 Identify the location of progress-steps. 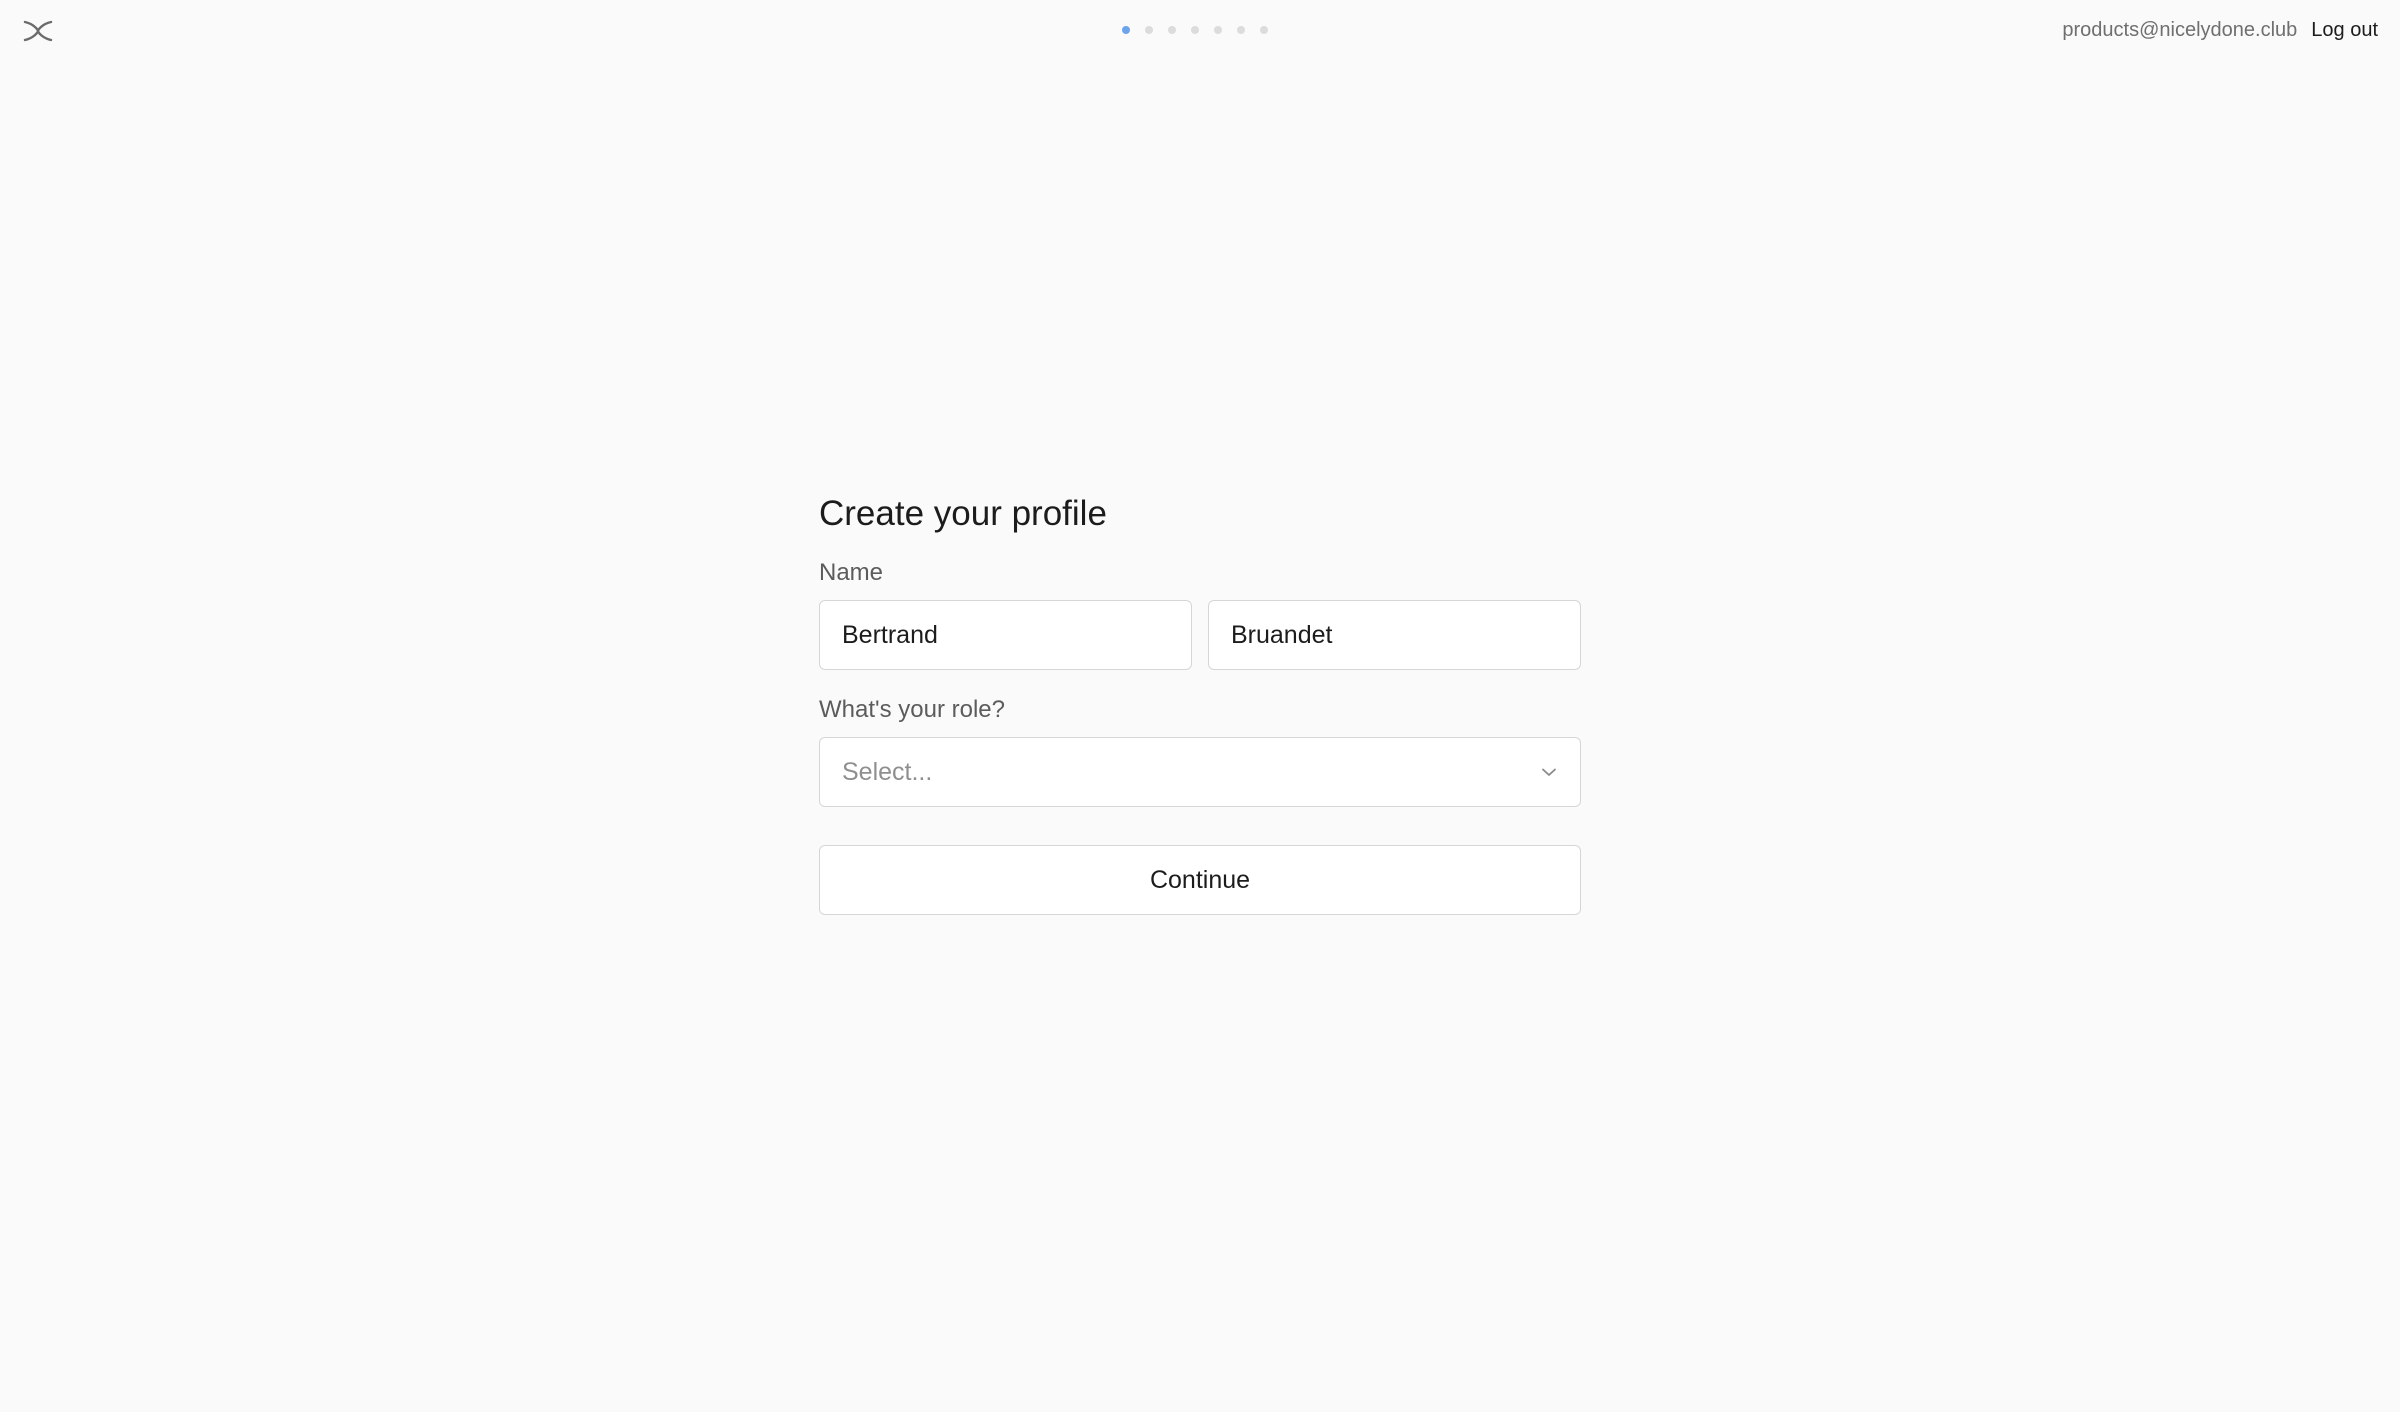
(1195, 30).